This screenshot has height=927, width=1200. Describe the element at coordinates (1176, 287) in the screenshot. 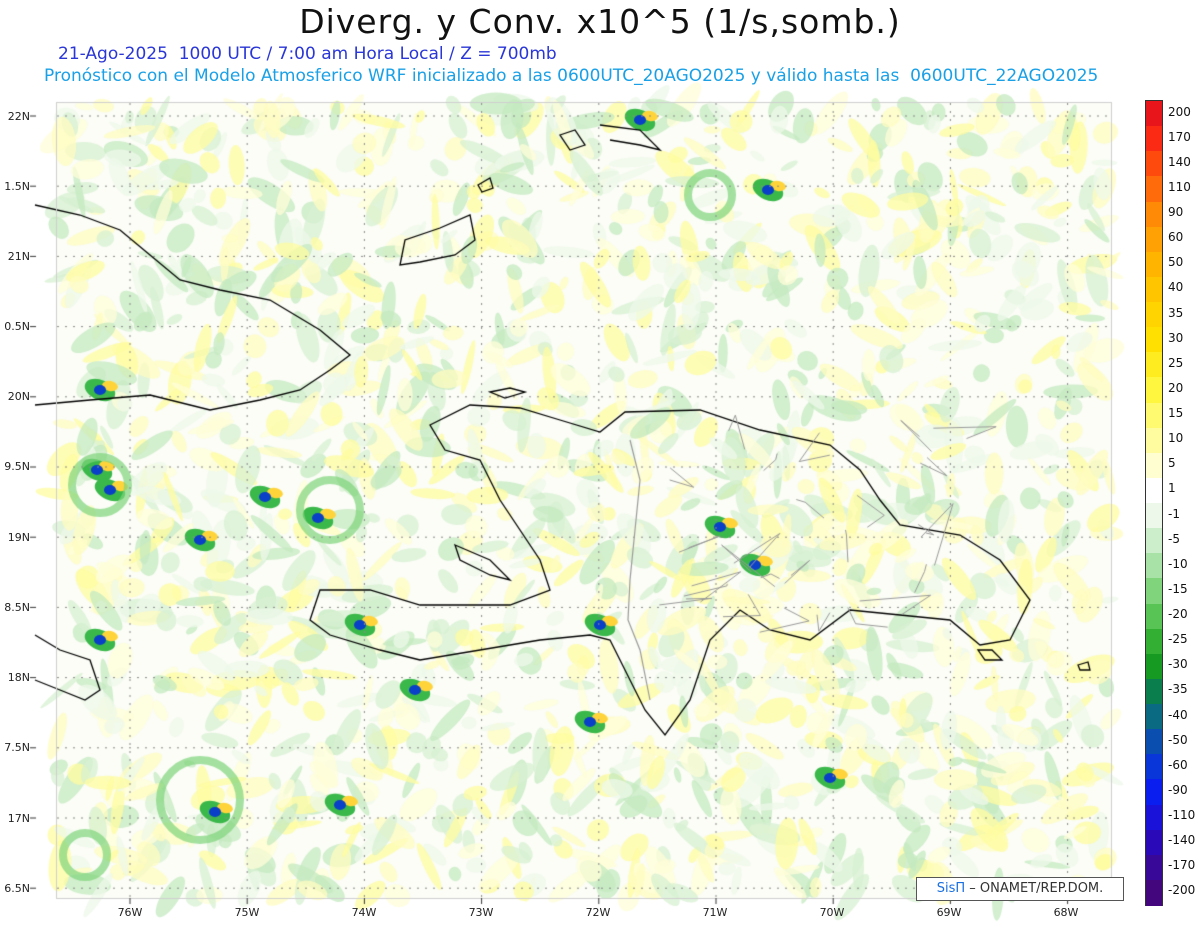

I see `colorbar-label: 40` at that location.